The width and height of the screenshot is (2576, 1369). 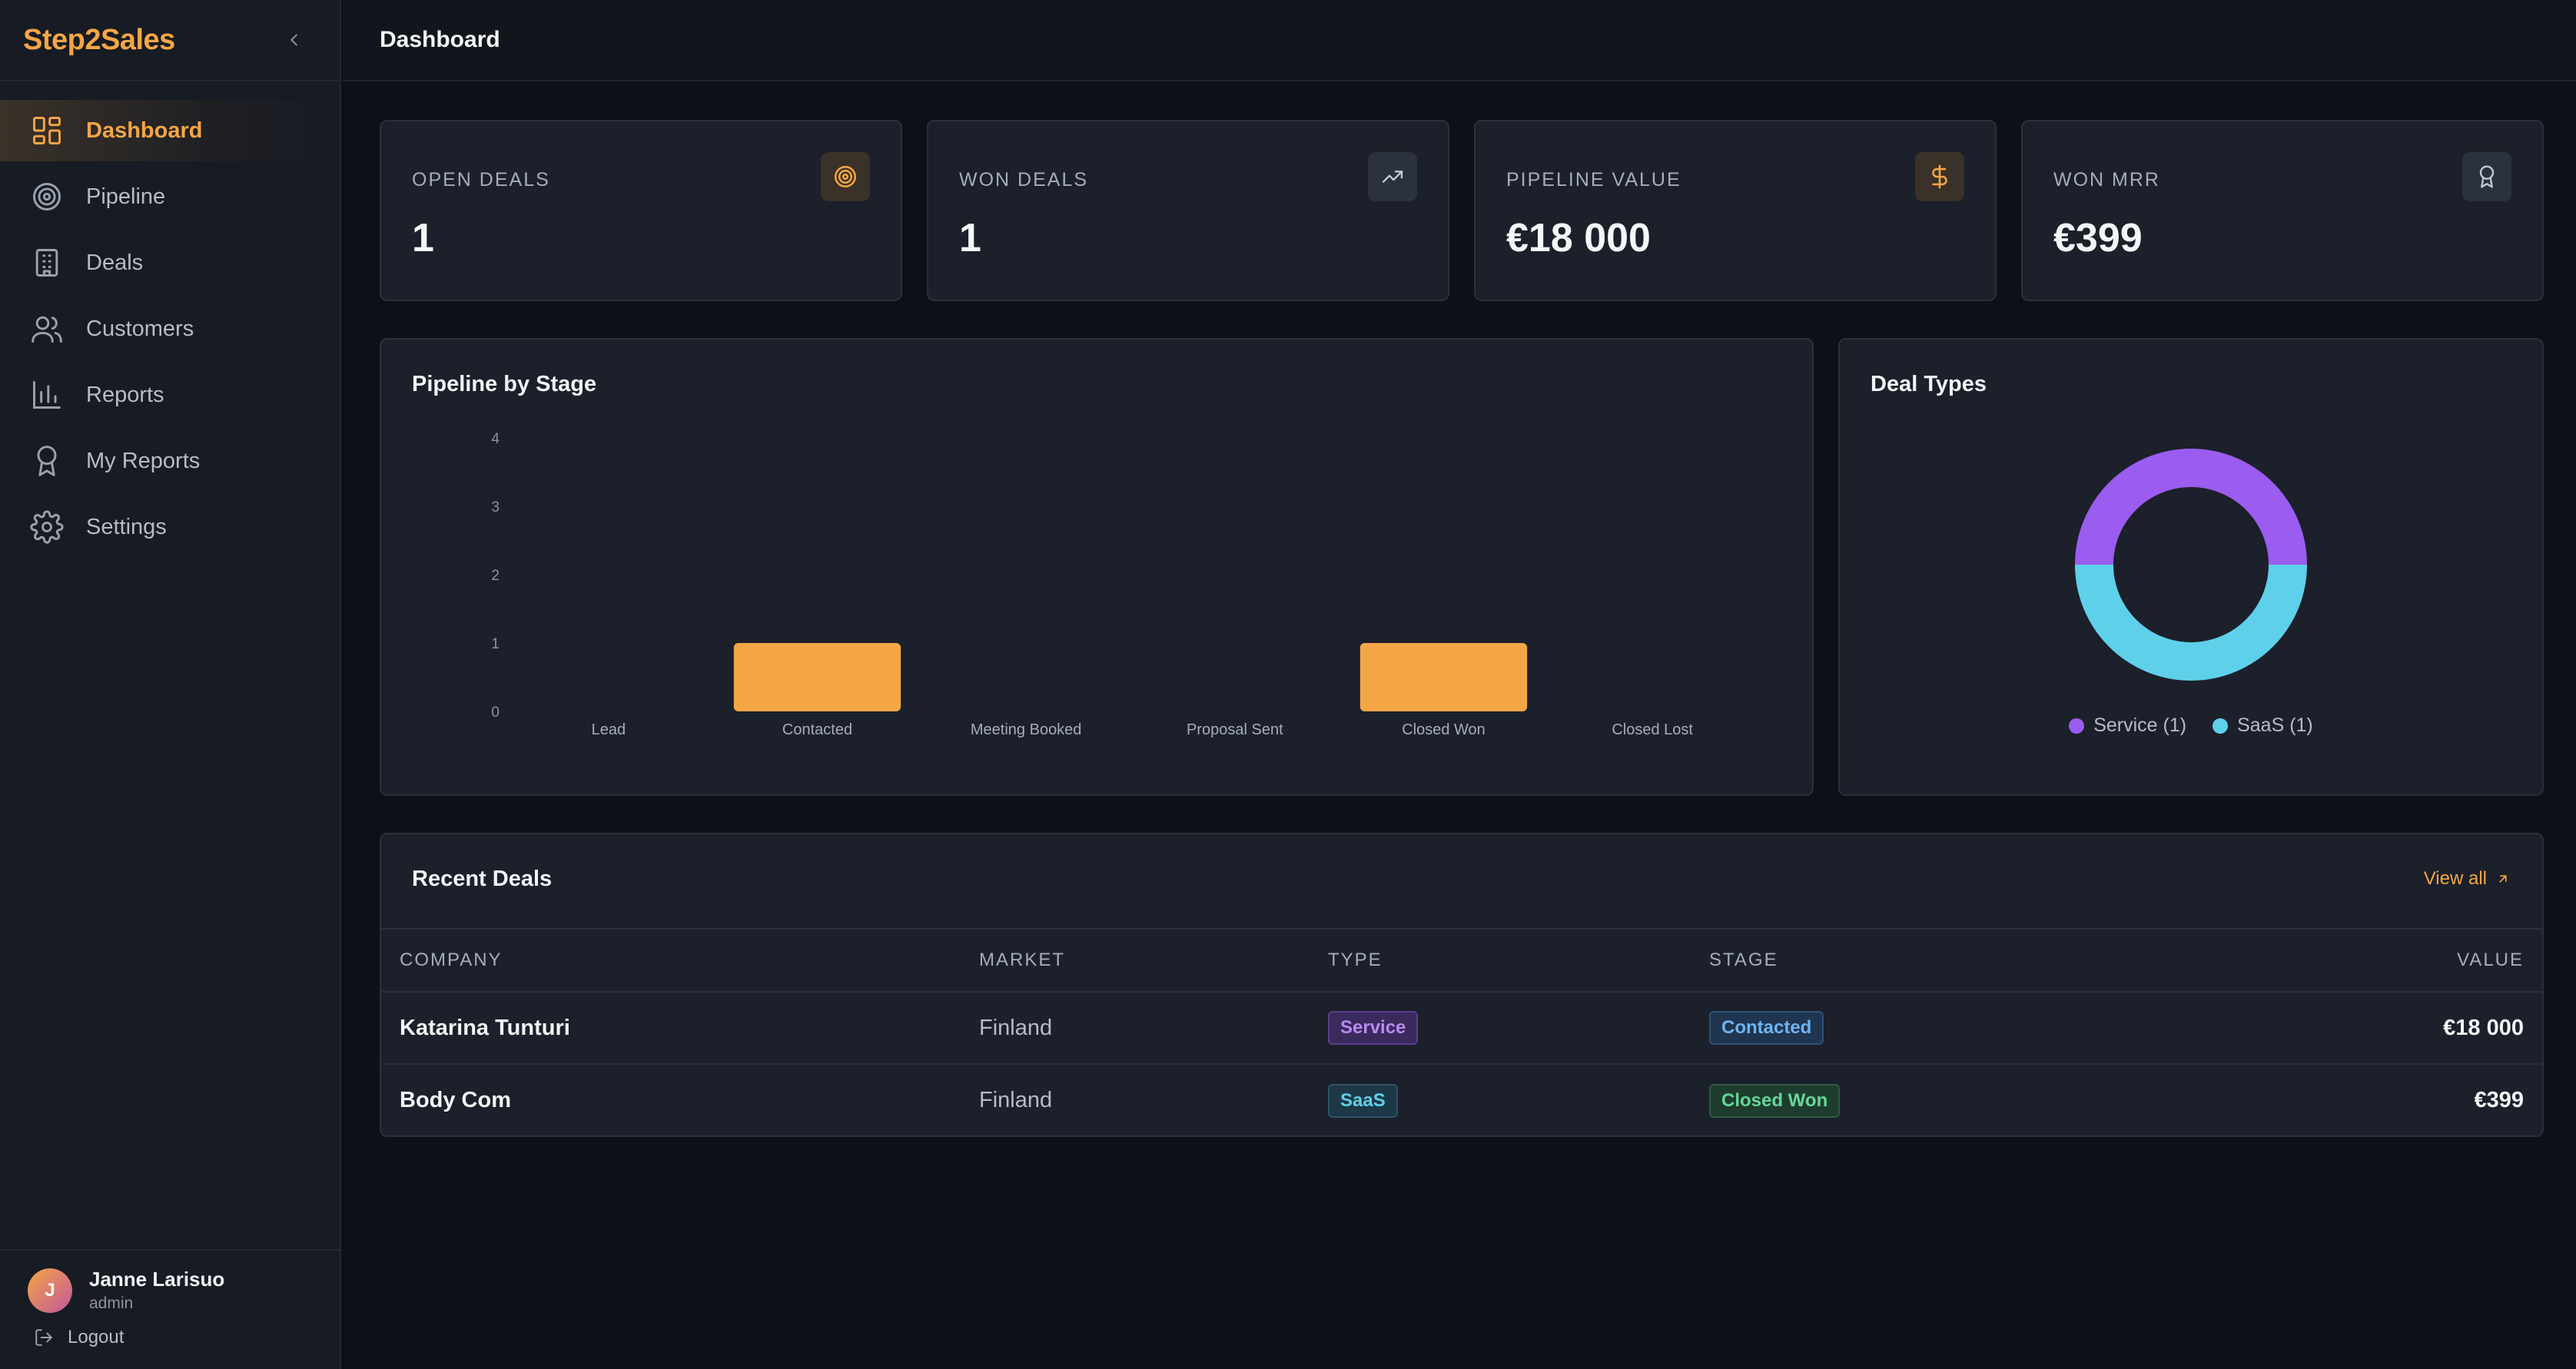 I want to click on page-title: Dashboard, so click(x=440, y=39).